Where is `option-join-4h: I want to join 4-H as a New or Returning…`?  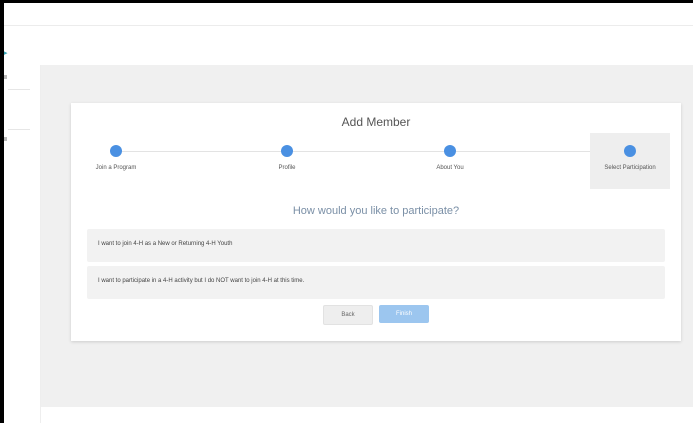 option-join-4h: I want to join 4-H as a New or Returning… is located at coordinates (376, 245).